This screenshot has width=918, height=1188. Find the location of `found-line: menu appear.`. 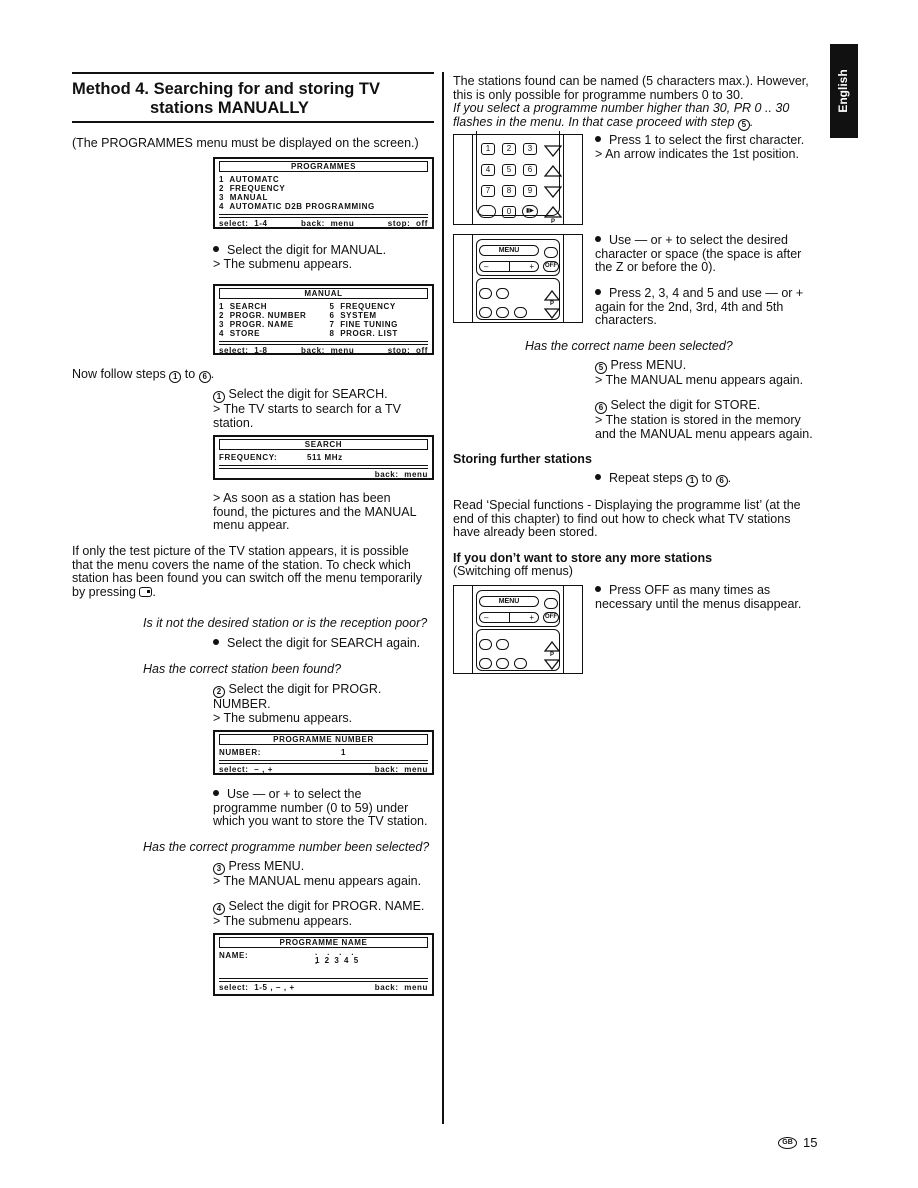

found-line: menu appear. is located at coordinates (251, 525).